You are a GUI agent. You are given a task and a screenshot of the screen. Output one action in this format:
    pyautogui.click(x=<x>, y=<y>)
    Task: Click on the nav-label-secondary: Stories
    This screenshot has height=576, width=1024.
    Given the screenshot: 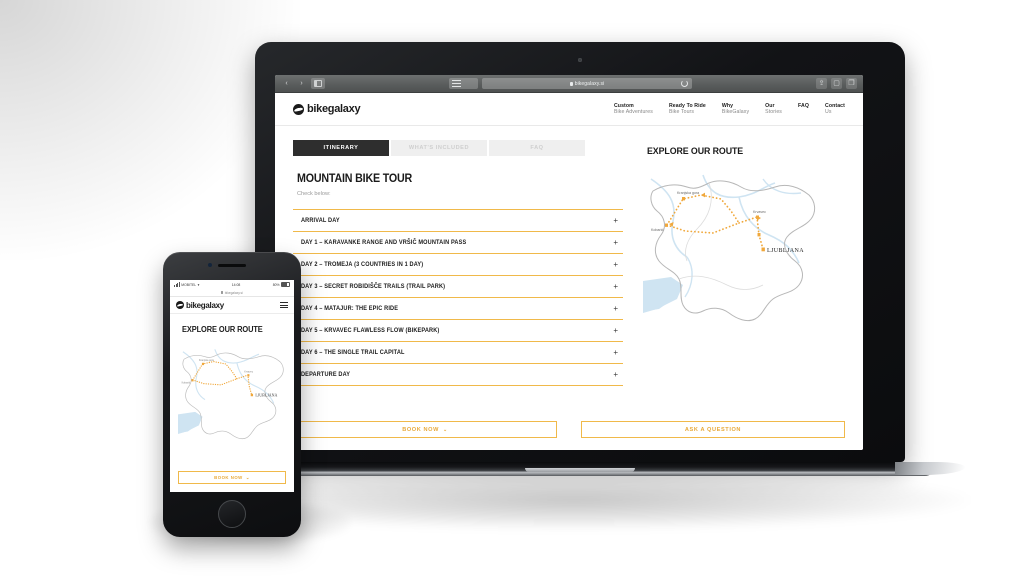 What is the action you would take?
    pyautogui.click(x=774, y=112)
    